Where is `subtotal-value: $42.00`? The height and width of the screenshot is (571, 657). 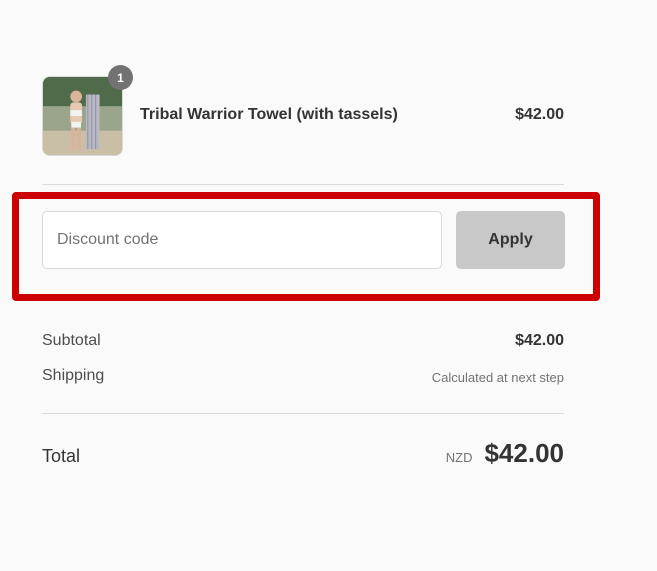 subtotal-value: $42.00 is located at coordinates (539, 340).